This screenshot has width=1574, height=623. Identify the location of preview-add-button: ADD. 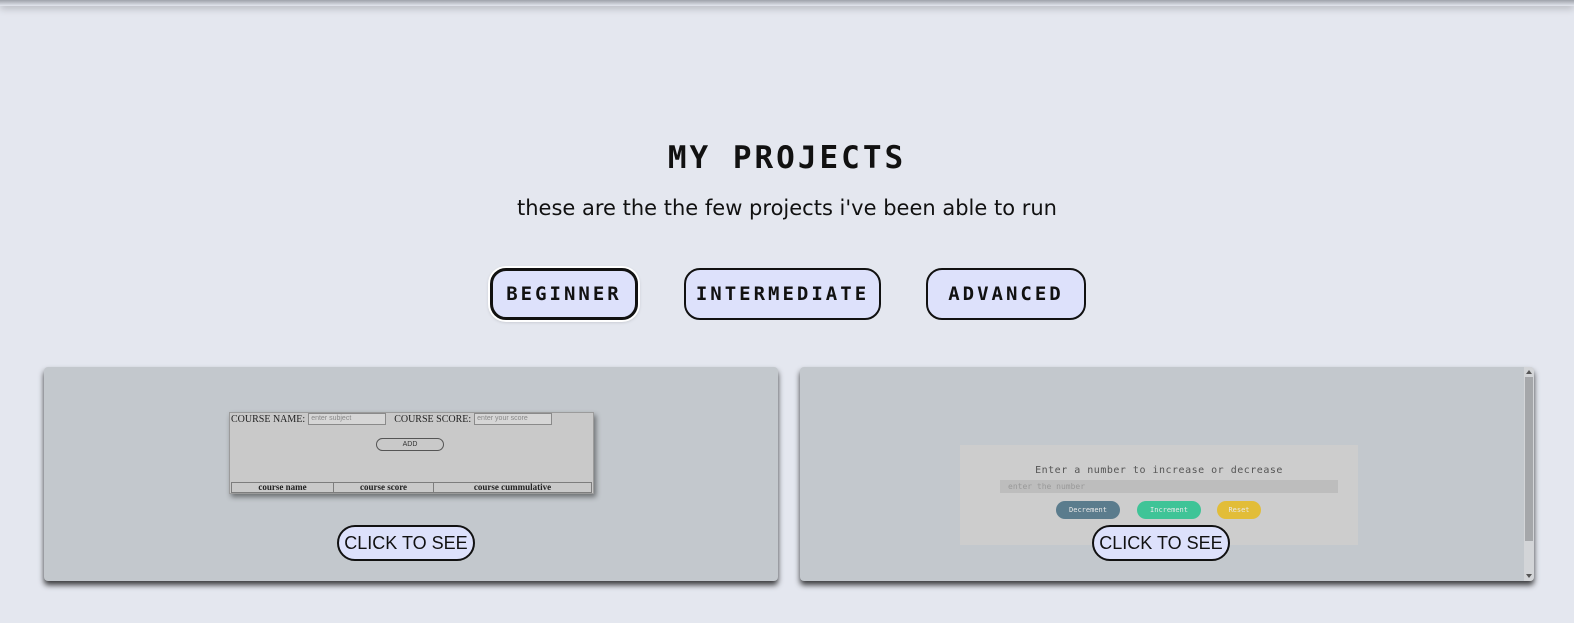
(410, 444).